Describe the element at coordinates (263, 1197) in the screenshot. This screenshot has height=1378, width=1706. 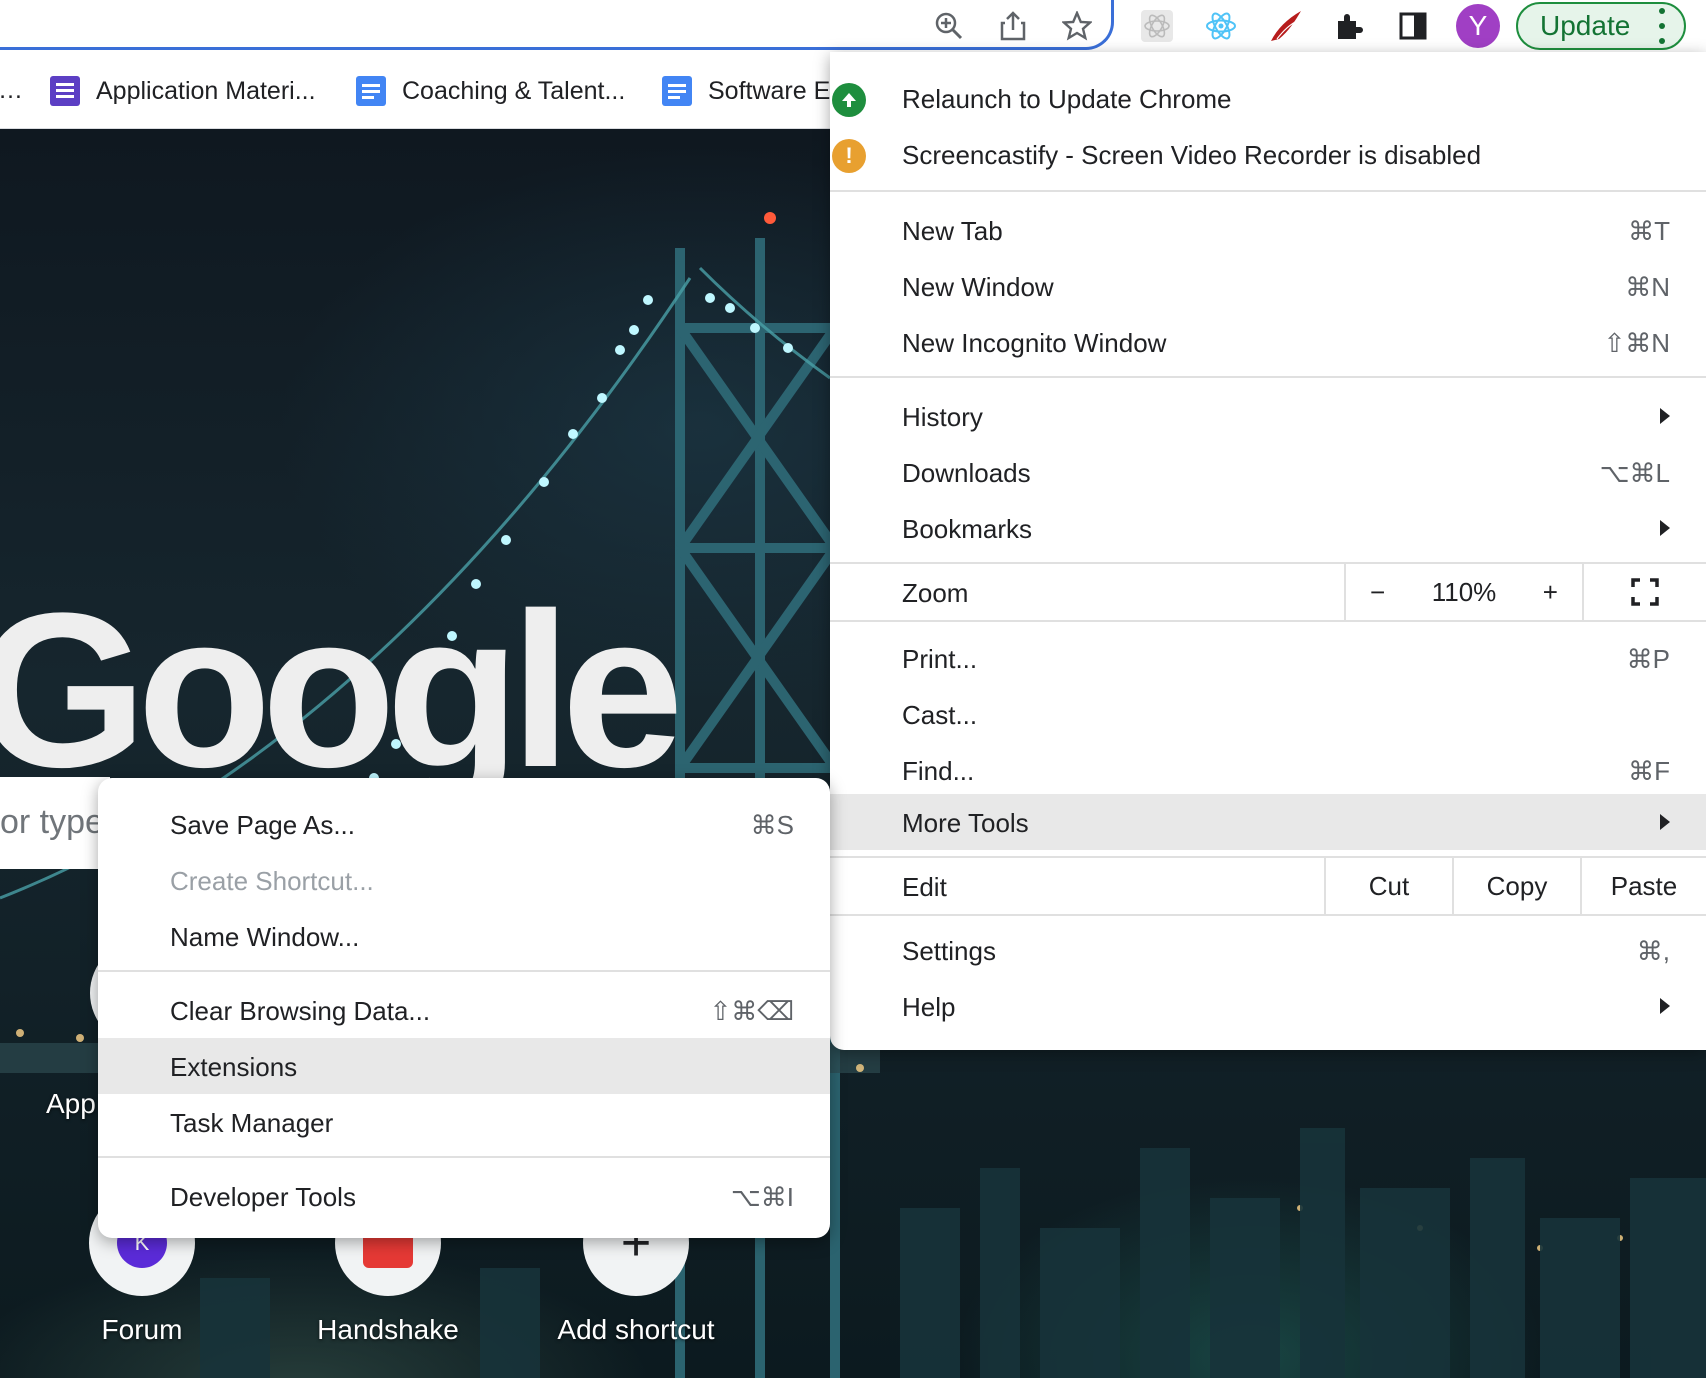
I see `menu-item-label: Developer Tools` at that location.